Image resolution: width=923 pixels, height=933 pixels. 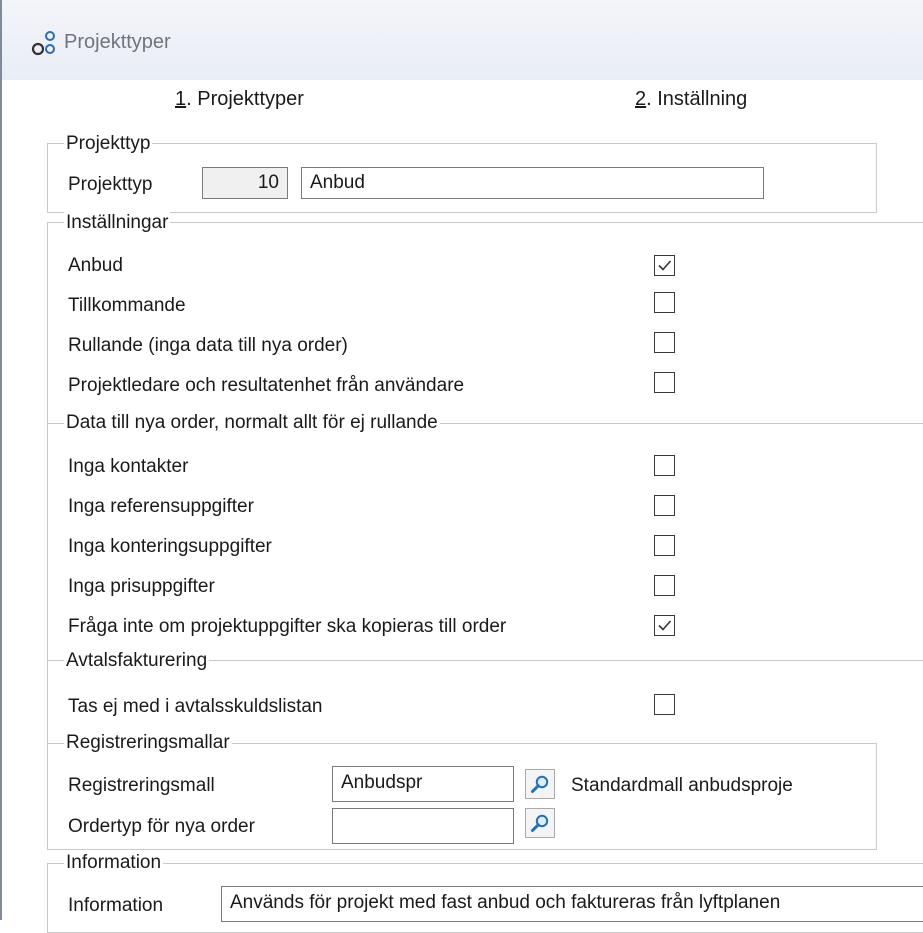 I want to click on projekttyp-name-field: Anbud, so click(x=532, y=183).